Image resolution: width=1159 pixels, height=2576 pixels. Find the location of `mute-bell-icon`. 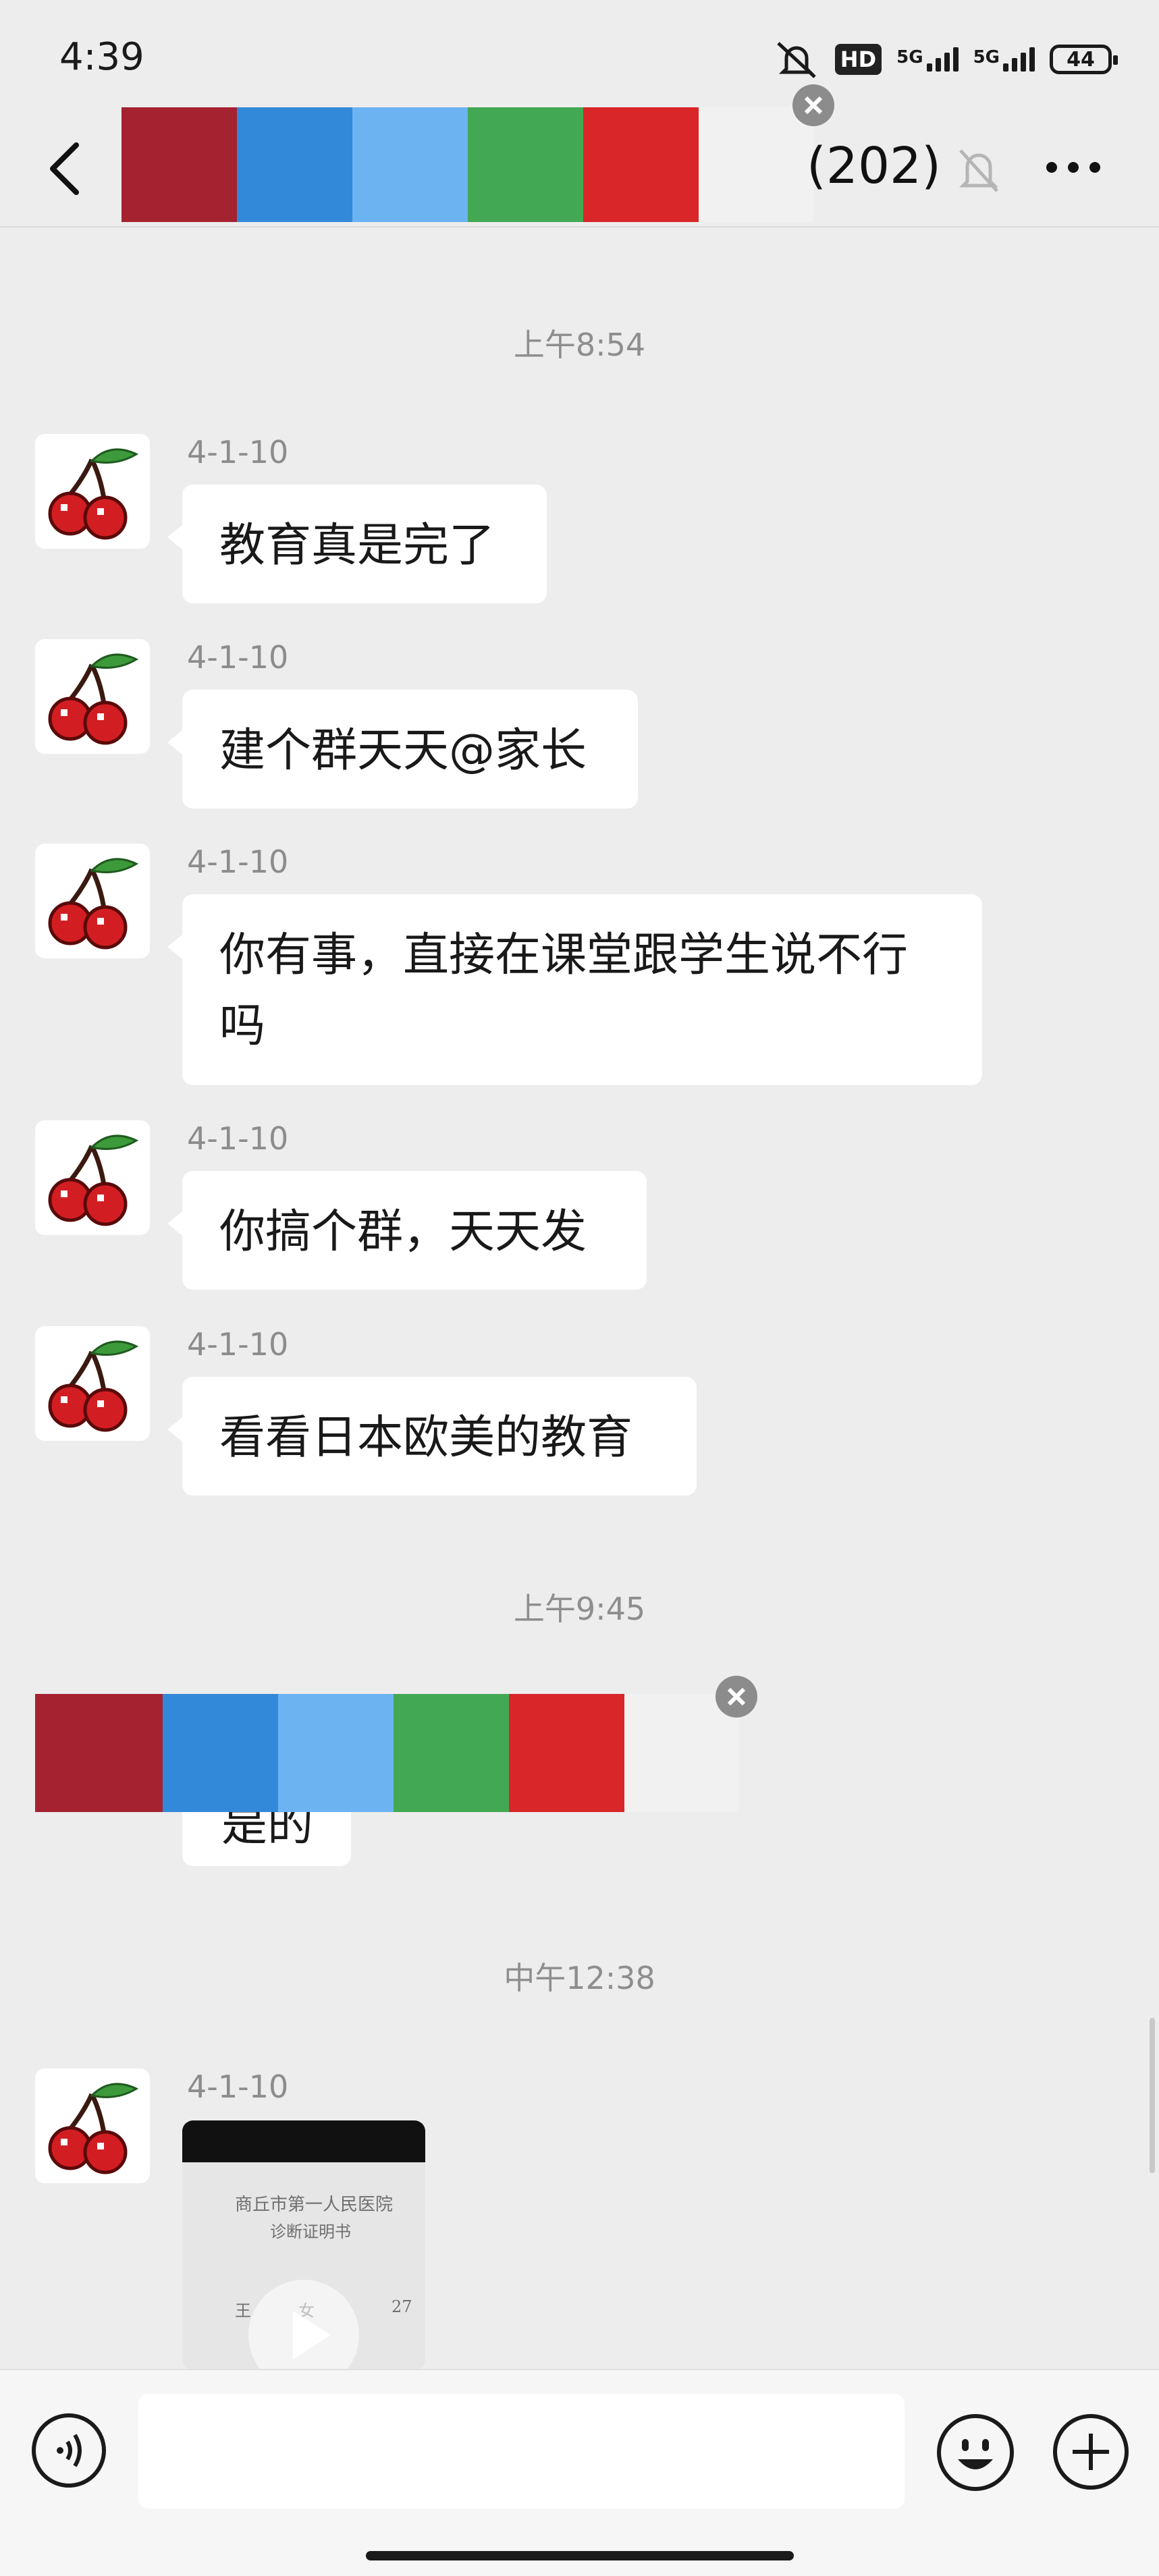

mute-bell-icon is located at coordinates (979, 170).